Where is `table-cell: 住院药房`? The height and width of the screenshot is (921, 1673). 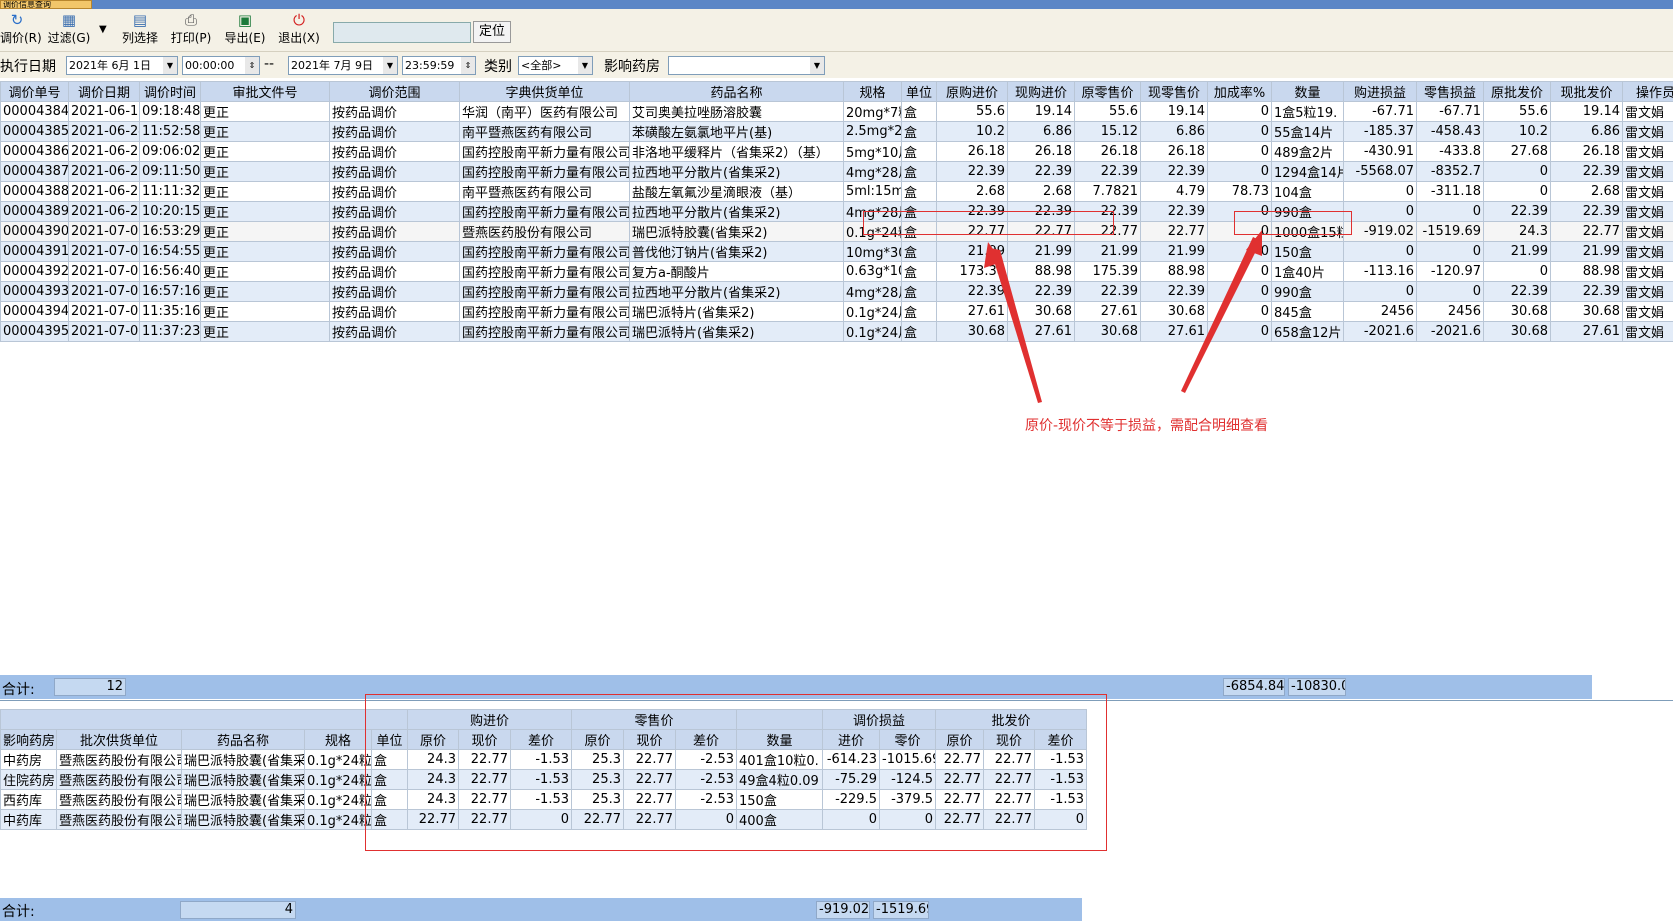
table-cell: 住院药房 is located at coordinates (28, 779).